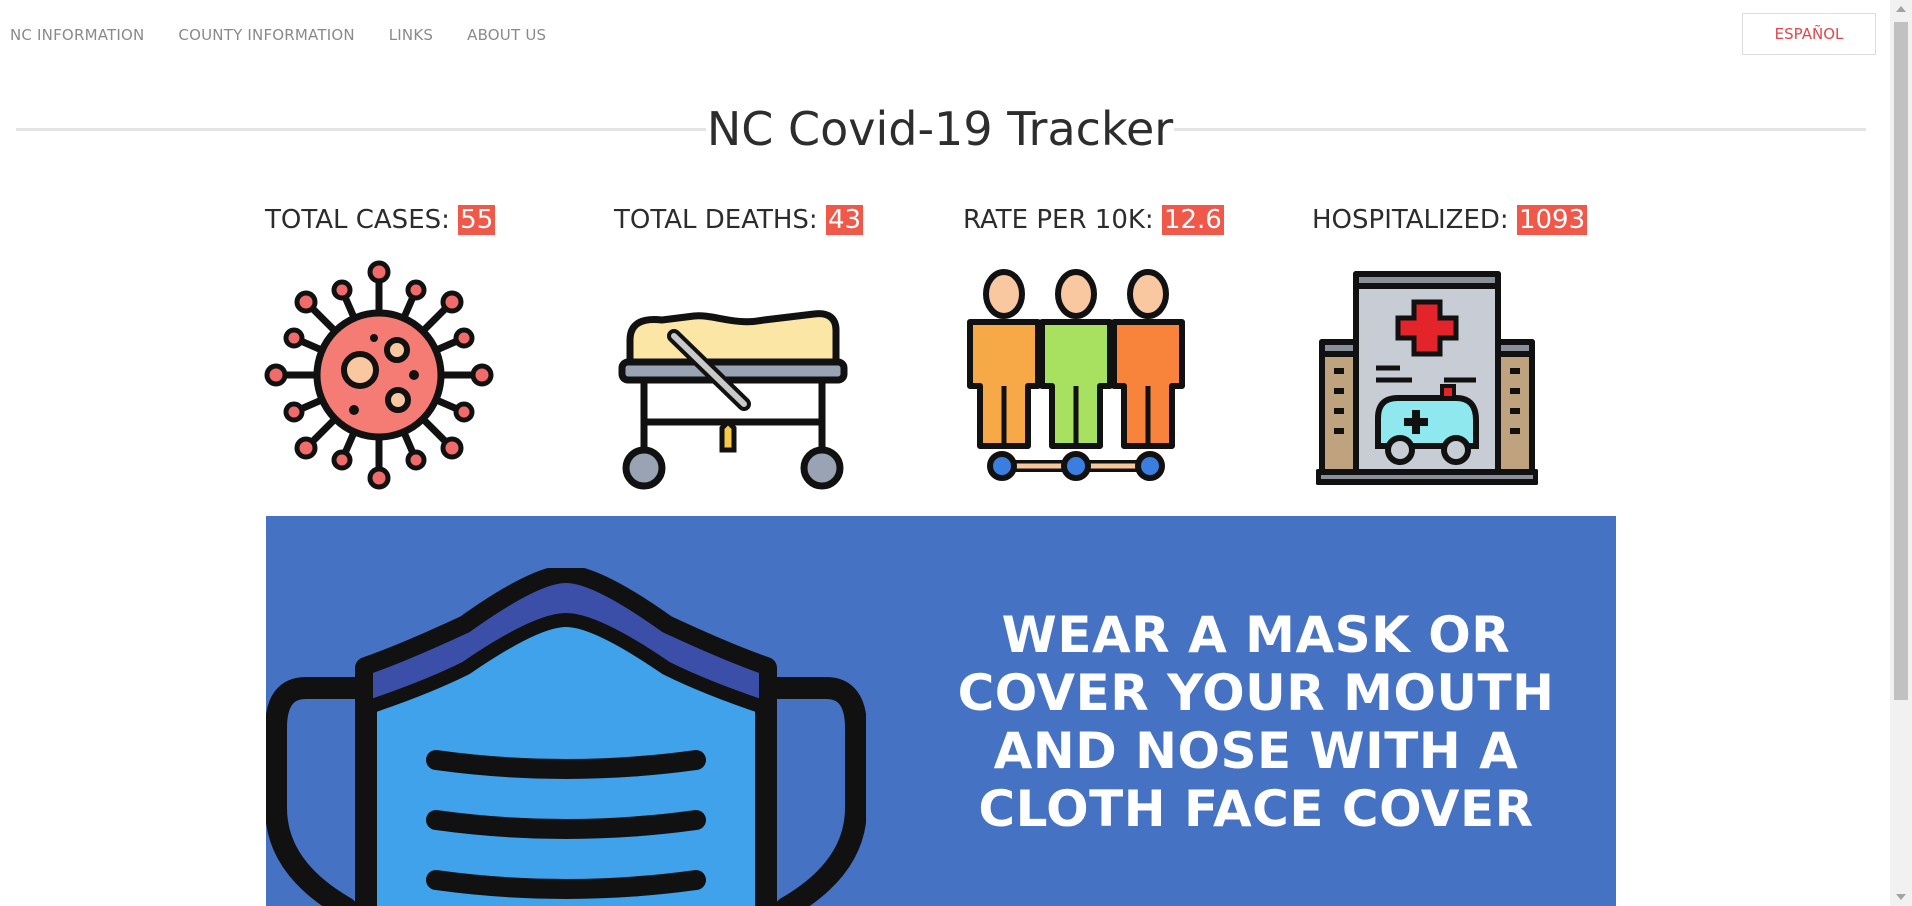  Describe the element at coordinates (1256, 635) in the screenshot. I see `banner-line: WEAR A MASK OR` at that location.